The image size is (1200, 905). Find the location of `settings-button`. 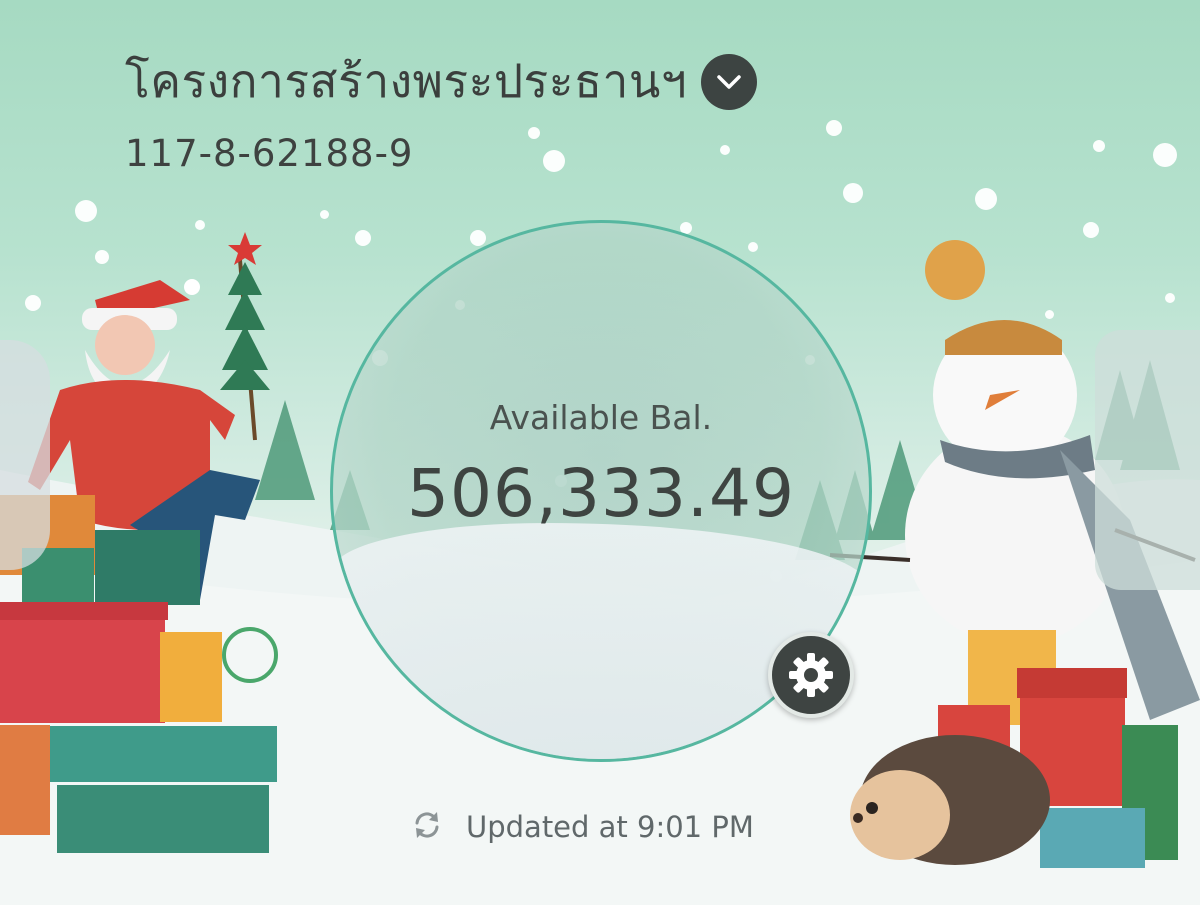

settings-button is located at coordinates (811, 675).